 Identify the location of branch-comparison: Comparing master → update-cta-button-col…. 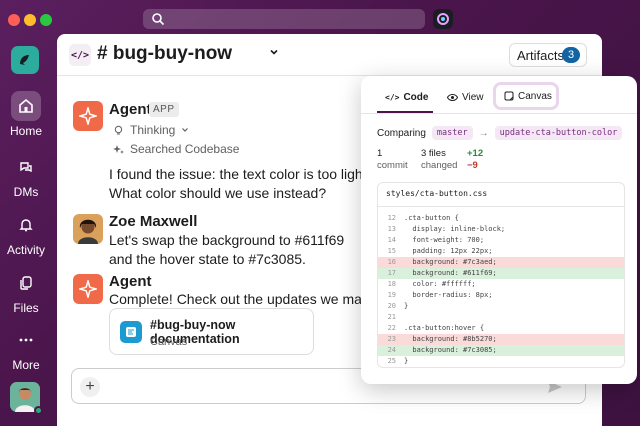
(500, 133).